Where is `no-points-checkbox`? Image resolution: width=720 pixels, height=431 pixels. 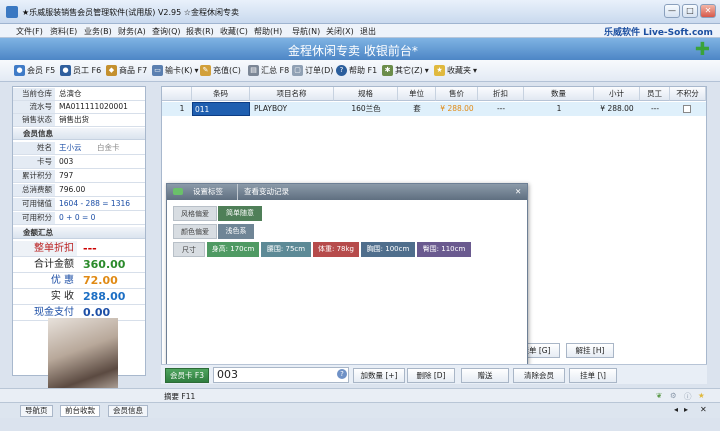 no-points-checkbox is located at coordinates (687, 109).